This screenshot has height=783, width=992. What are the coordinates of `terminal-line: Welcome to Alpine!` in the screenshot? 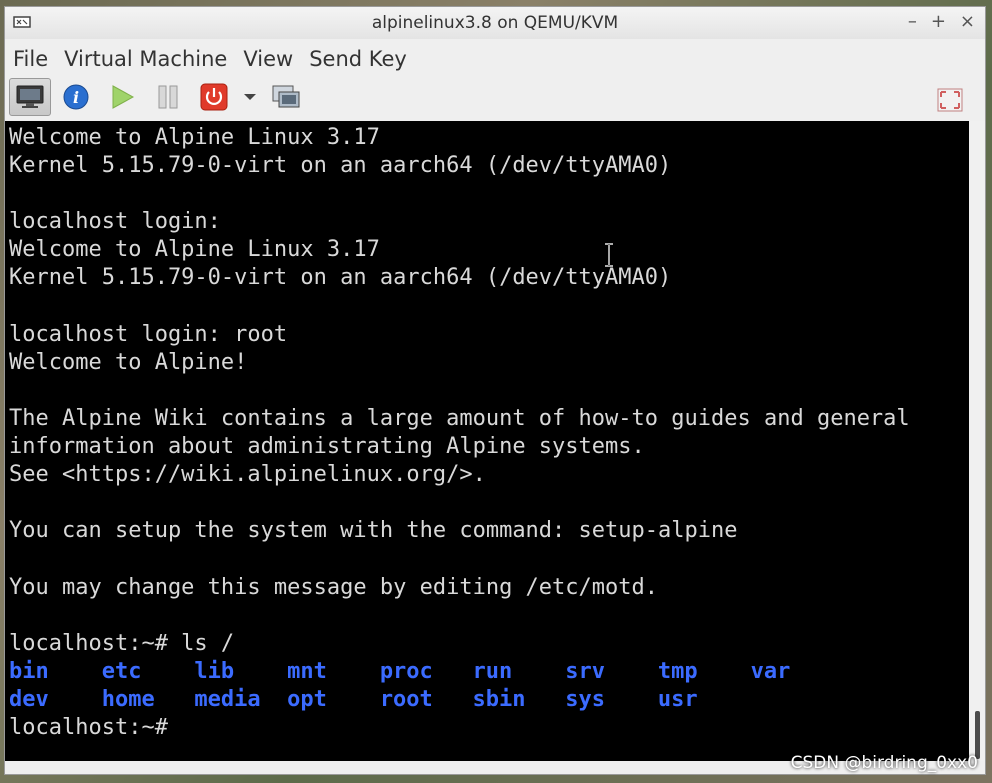 It's located at (128, 362).